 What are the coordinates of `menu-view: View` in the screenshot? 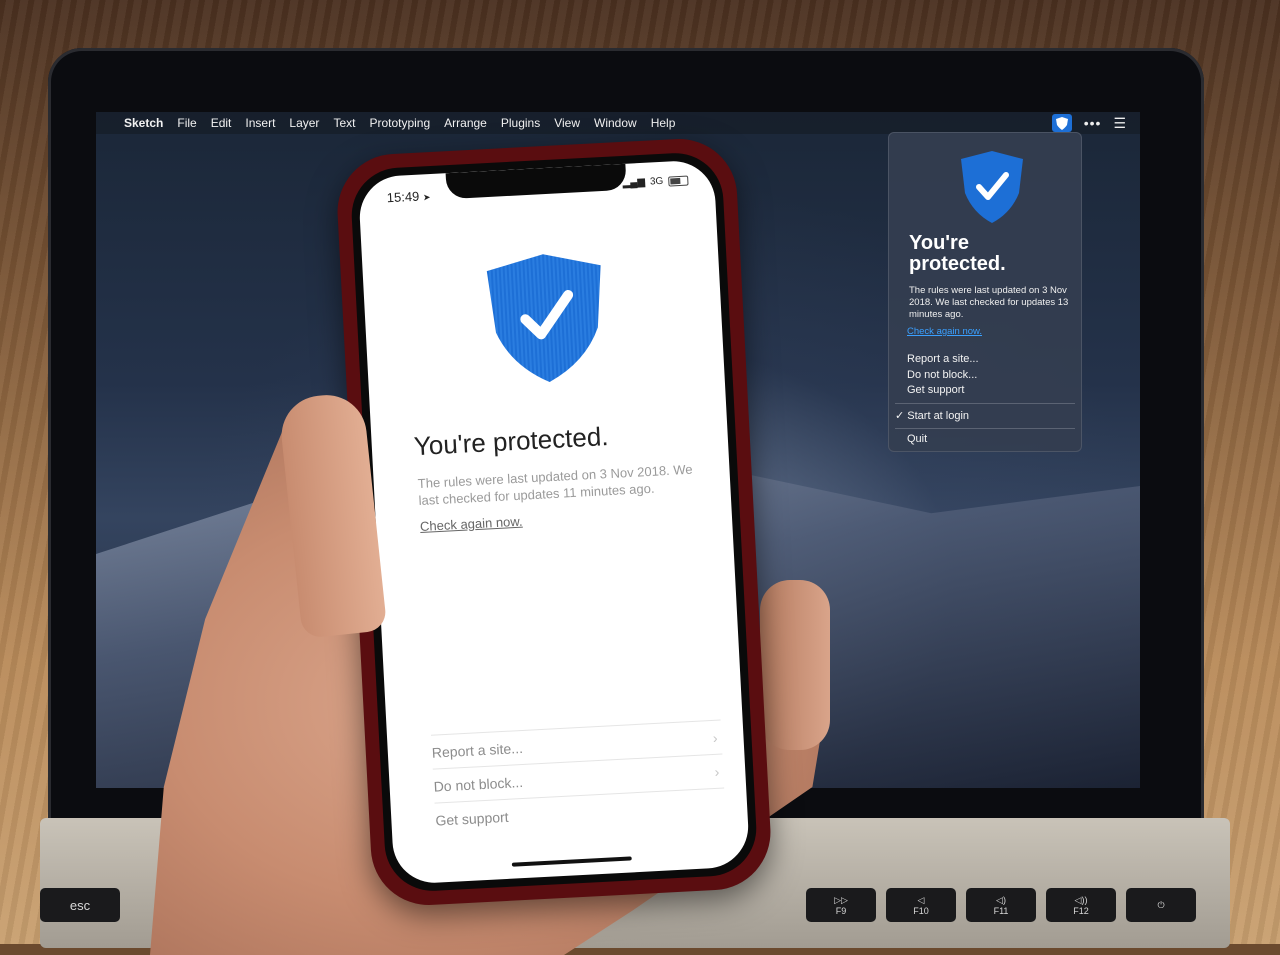 It's located at (567, 123).